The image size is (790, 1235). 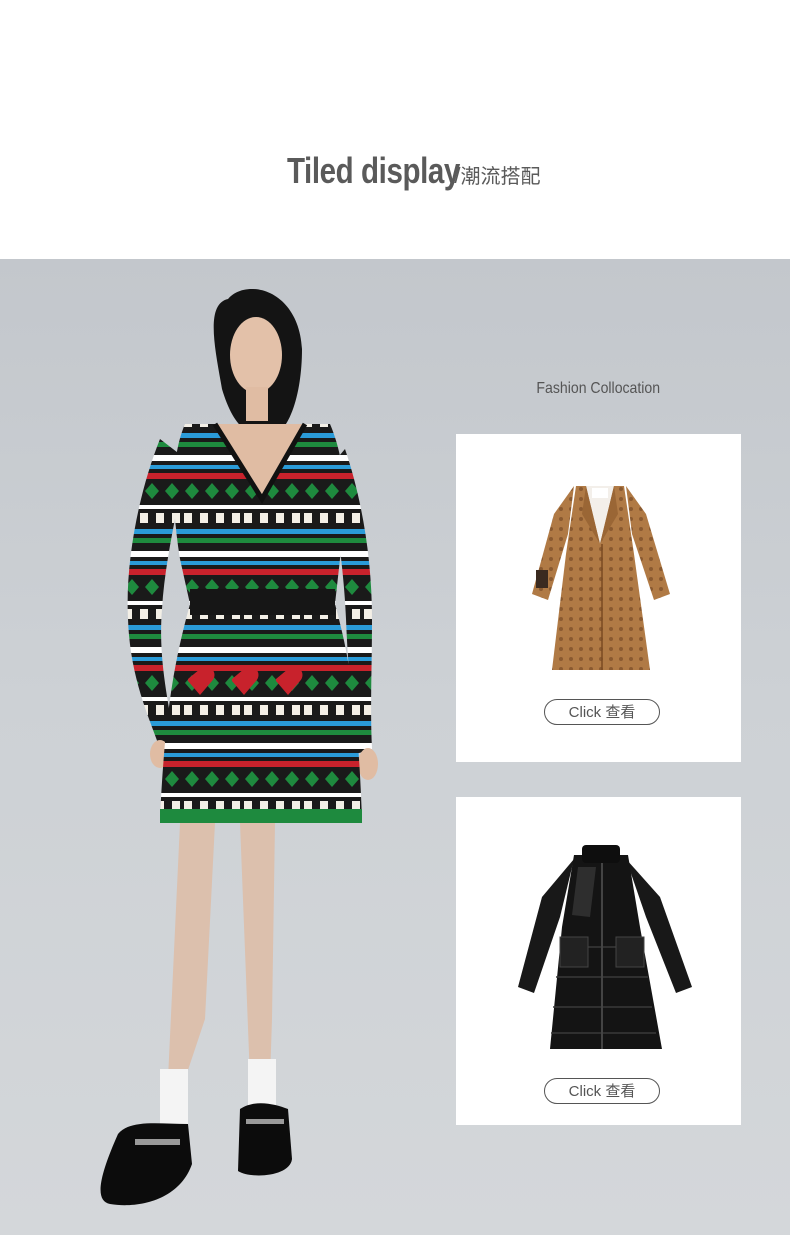 I want to click on title-chinese: 潮流搭配, so click(x=500, y=176).